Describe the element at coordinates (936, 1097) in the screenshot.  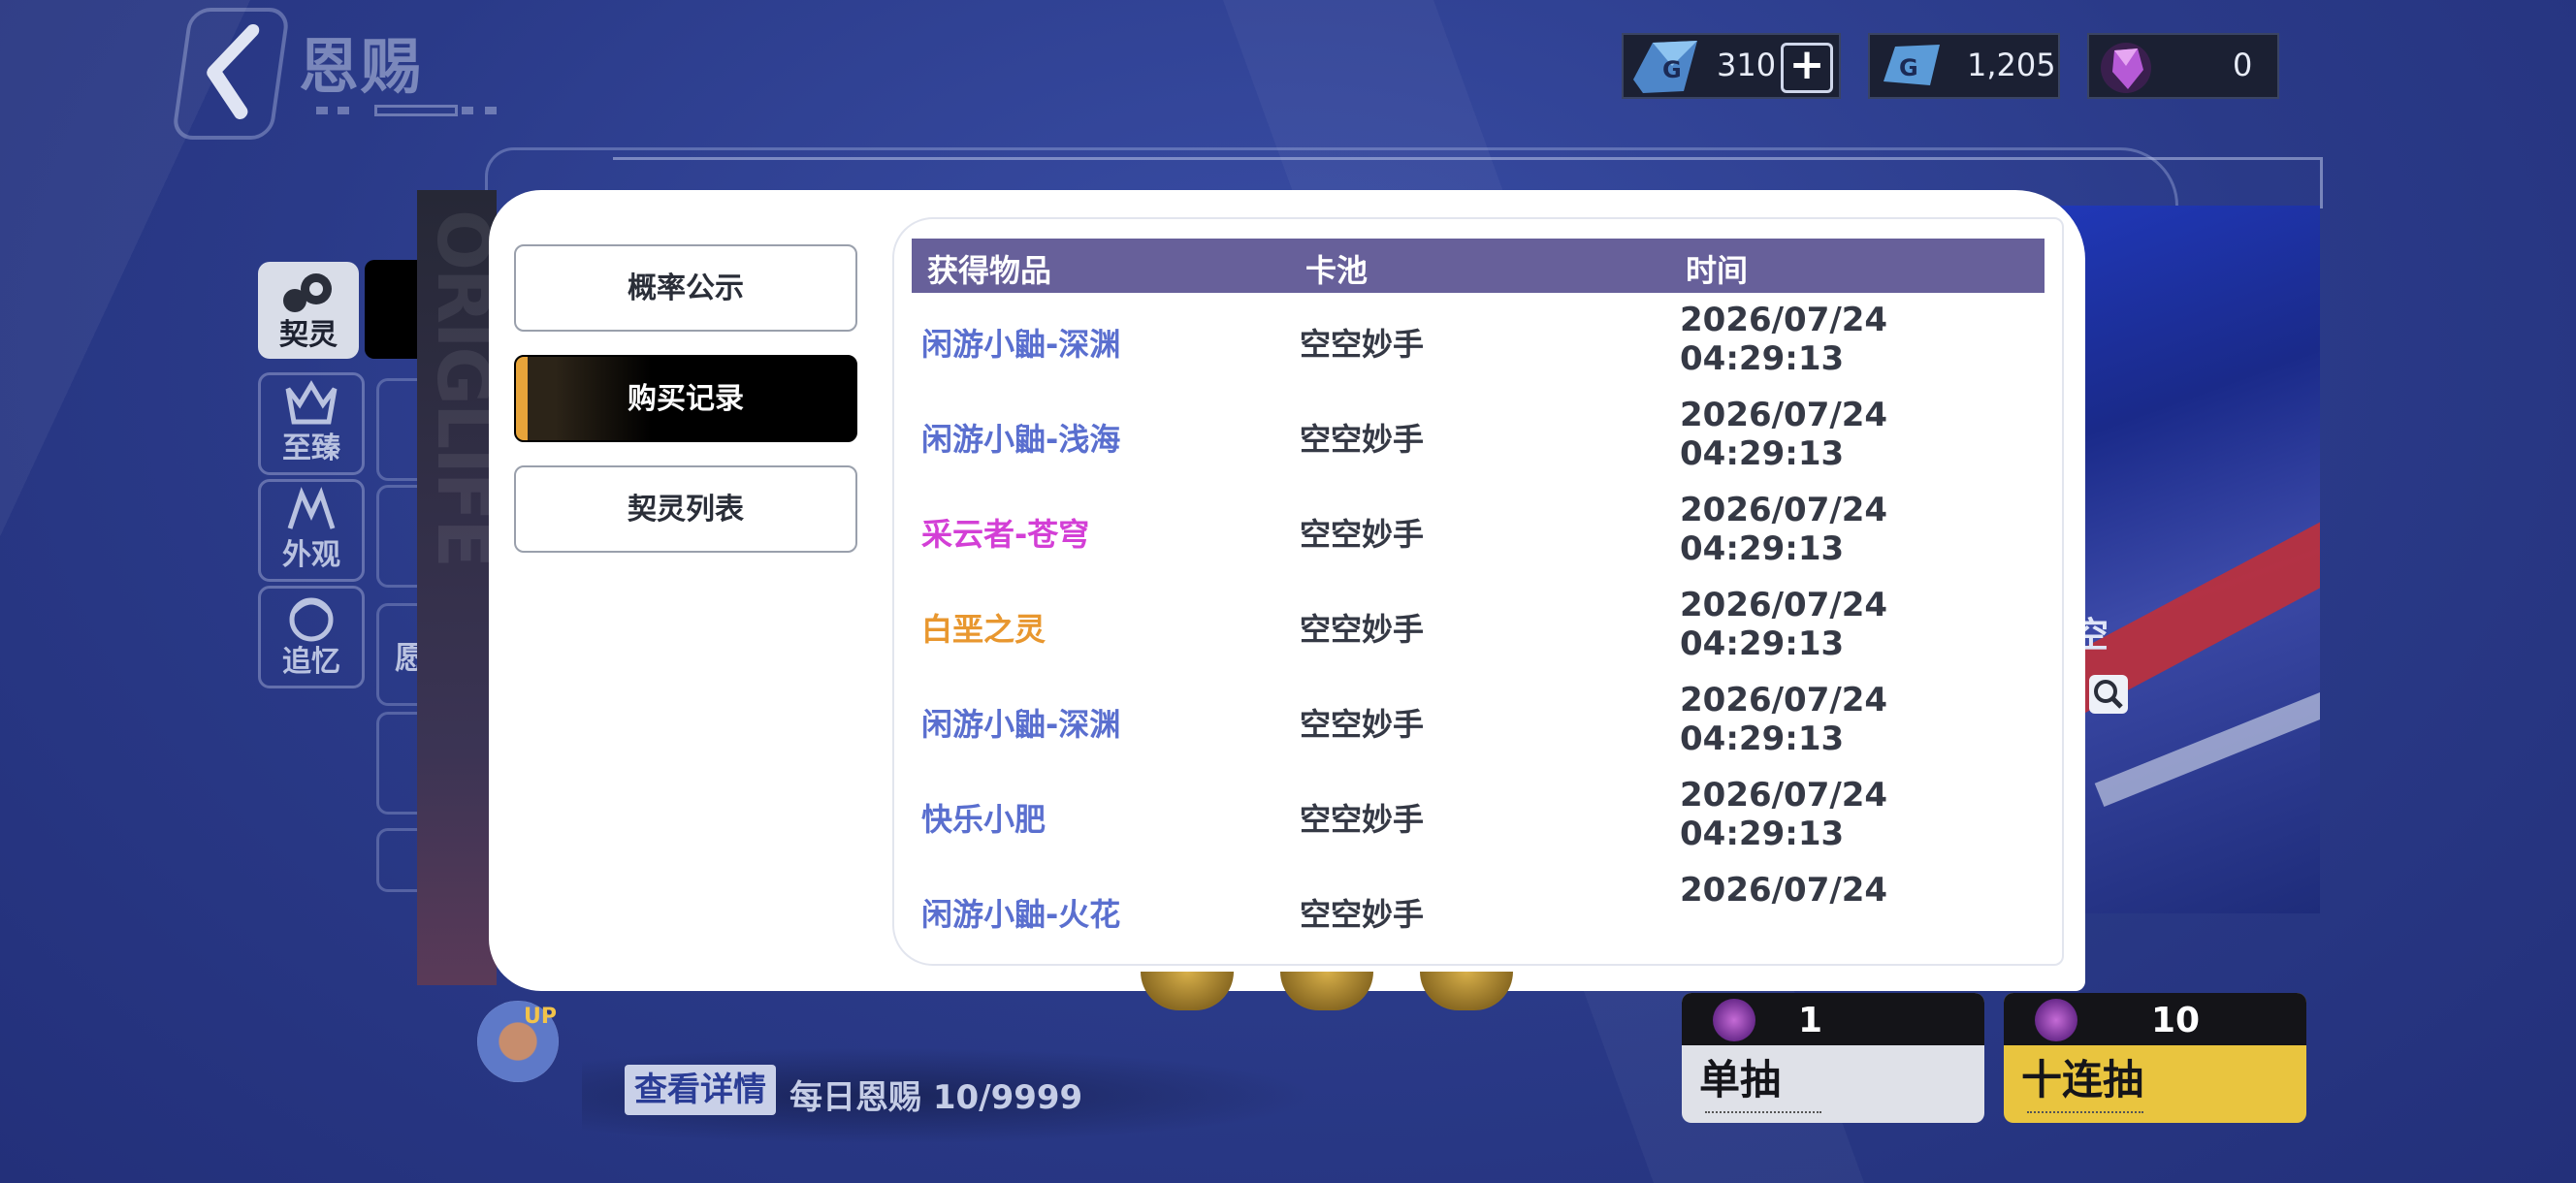
I see `daily-grant-counter: 每日恩赐 10/9999` at that location.